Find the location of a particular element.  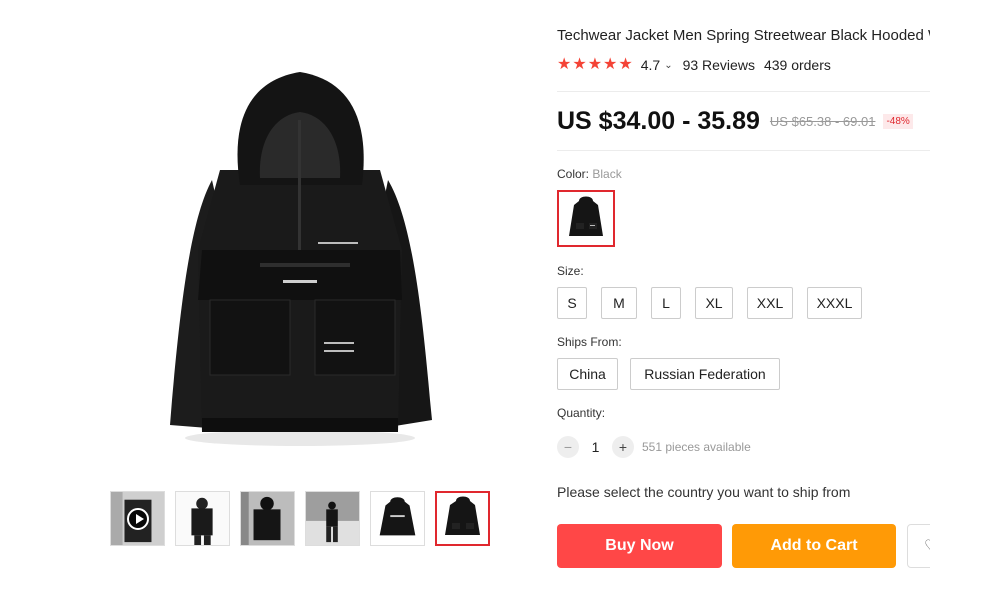

thumbnail-jacket-front is located at coordinates (462, 518).